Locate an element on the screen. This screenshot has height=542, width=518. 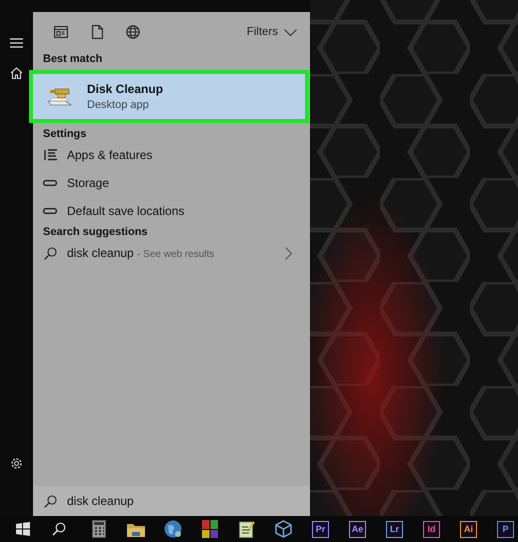
app-subtitle: Desktop app is located at coordinates (118, 105).